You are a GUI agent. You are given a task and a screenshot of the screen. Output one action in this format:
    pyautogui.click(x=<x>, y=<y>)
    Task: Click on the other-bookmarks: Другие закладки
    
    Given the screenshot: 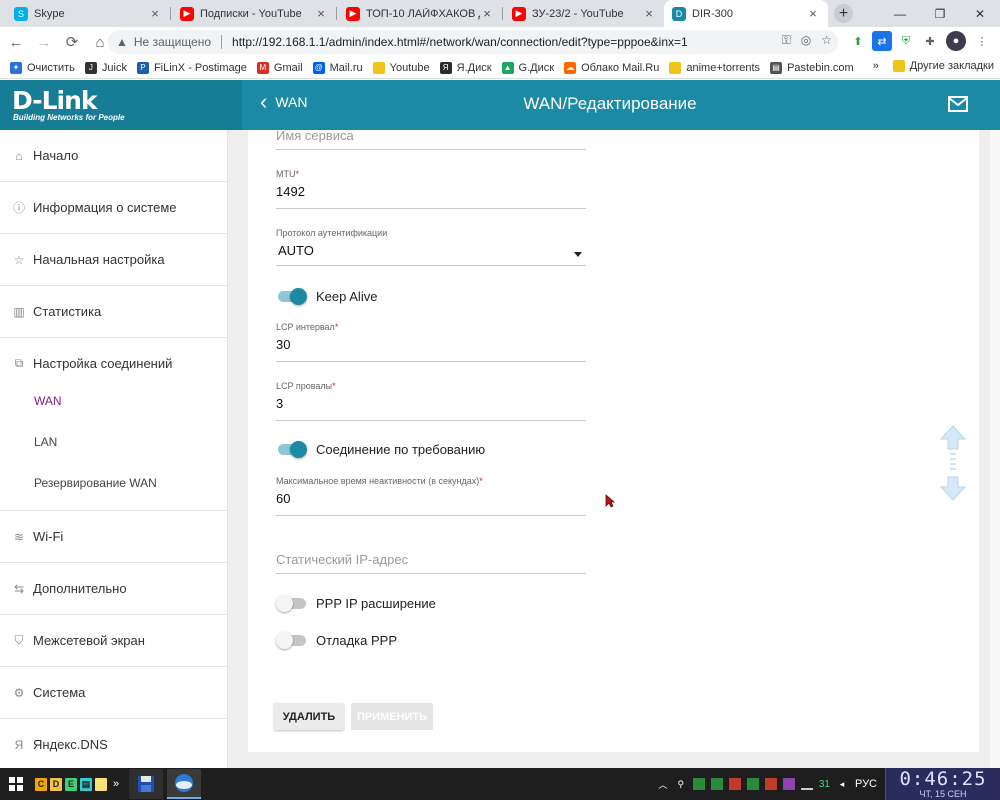 What is the action you would take?
    pyautogui.click(x=952, y=66)
    